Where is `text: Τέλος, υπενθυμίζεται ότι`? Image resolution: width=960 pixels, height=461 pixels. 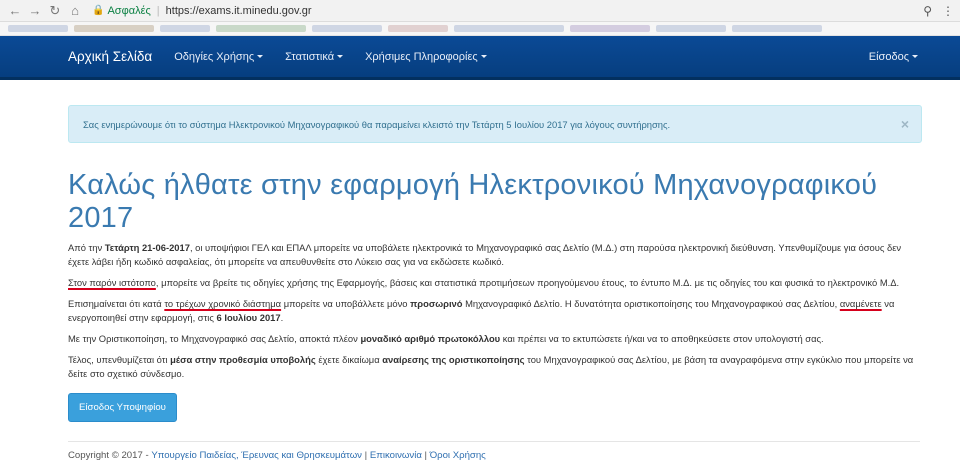
text: Τέλος, υπενθυμίζεται ότι is located at coordinates (119, 359).